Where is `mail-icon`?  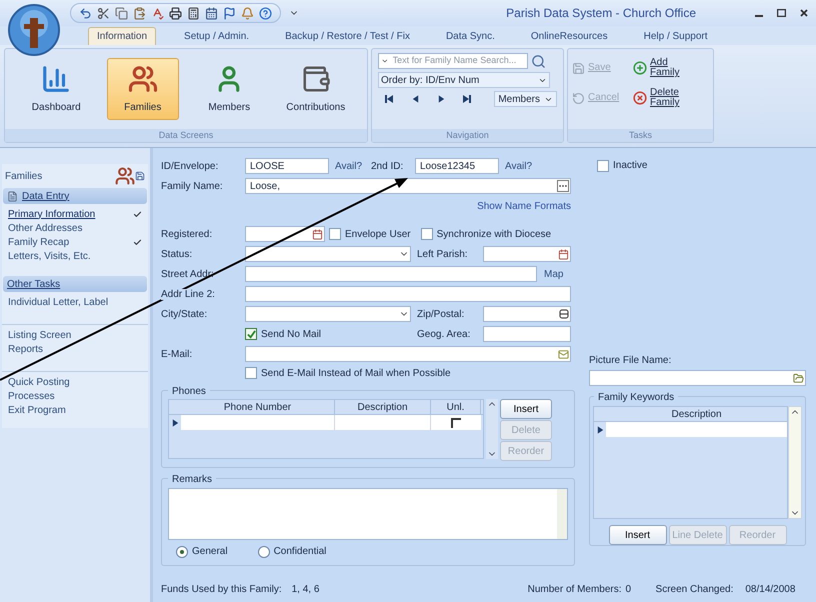 mail-icon is located at coordinates (563, 354).